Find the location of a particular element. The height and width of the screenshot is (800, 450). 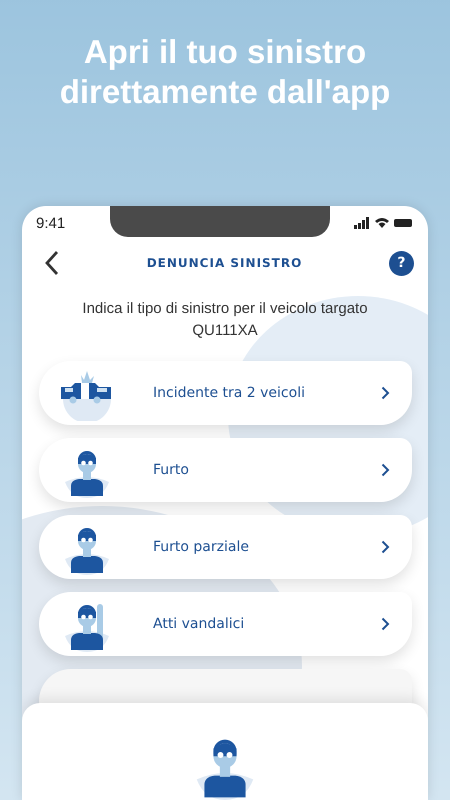

status-time: 9:41 is located at coordinates (51, 223).